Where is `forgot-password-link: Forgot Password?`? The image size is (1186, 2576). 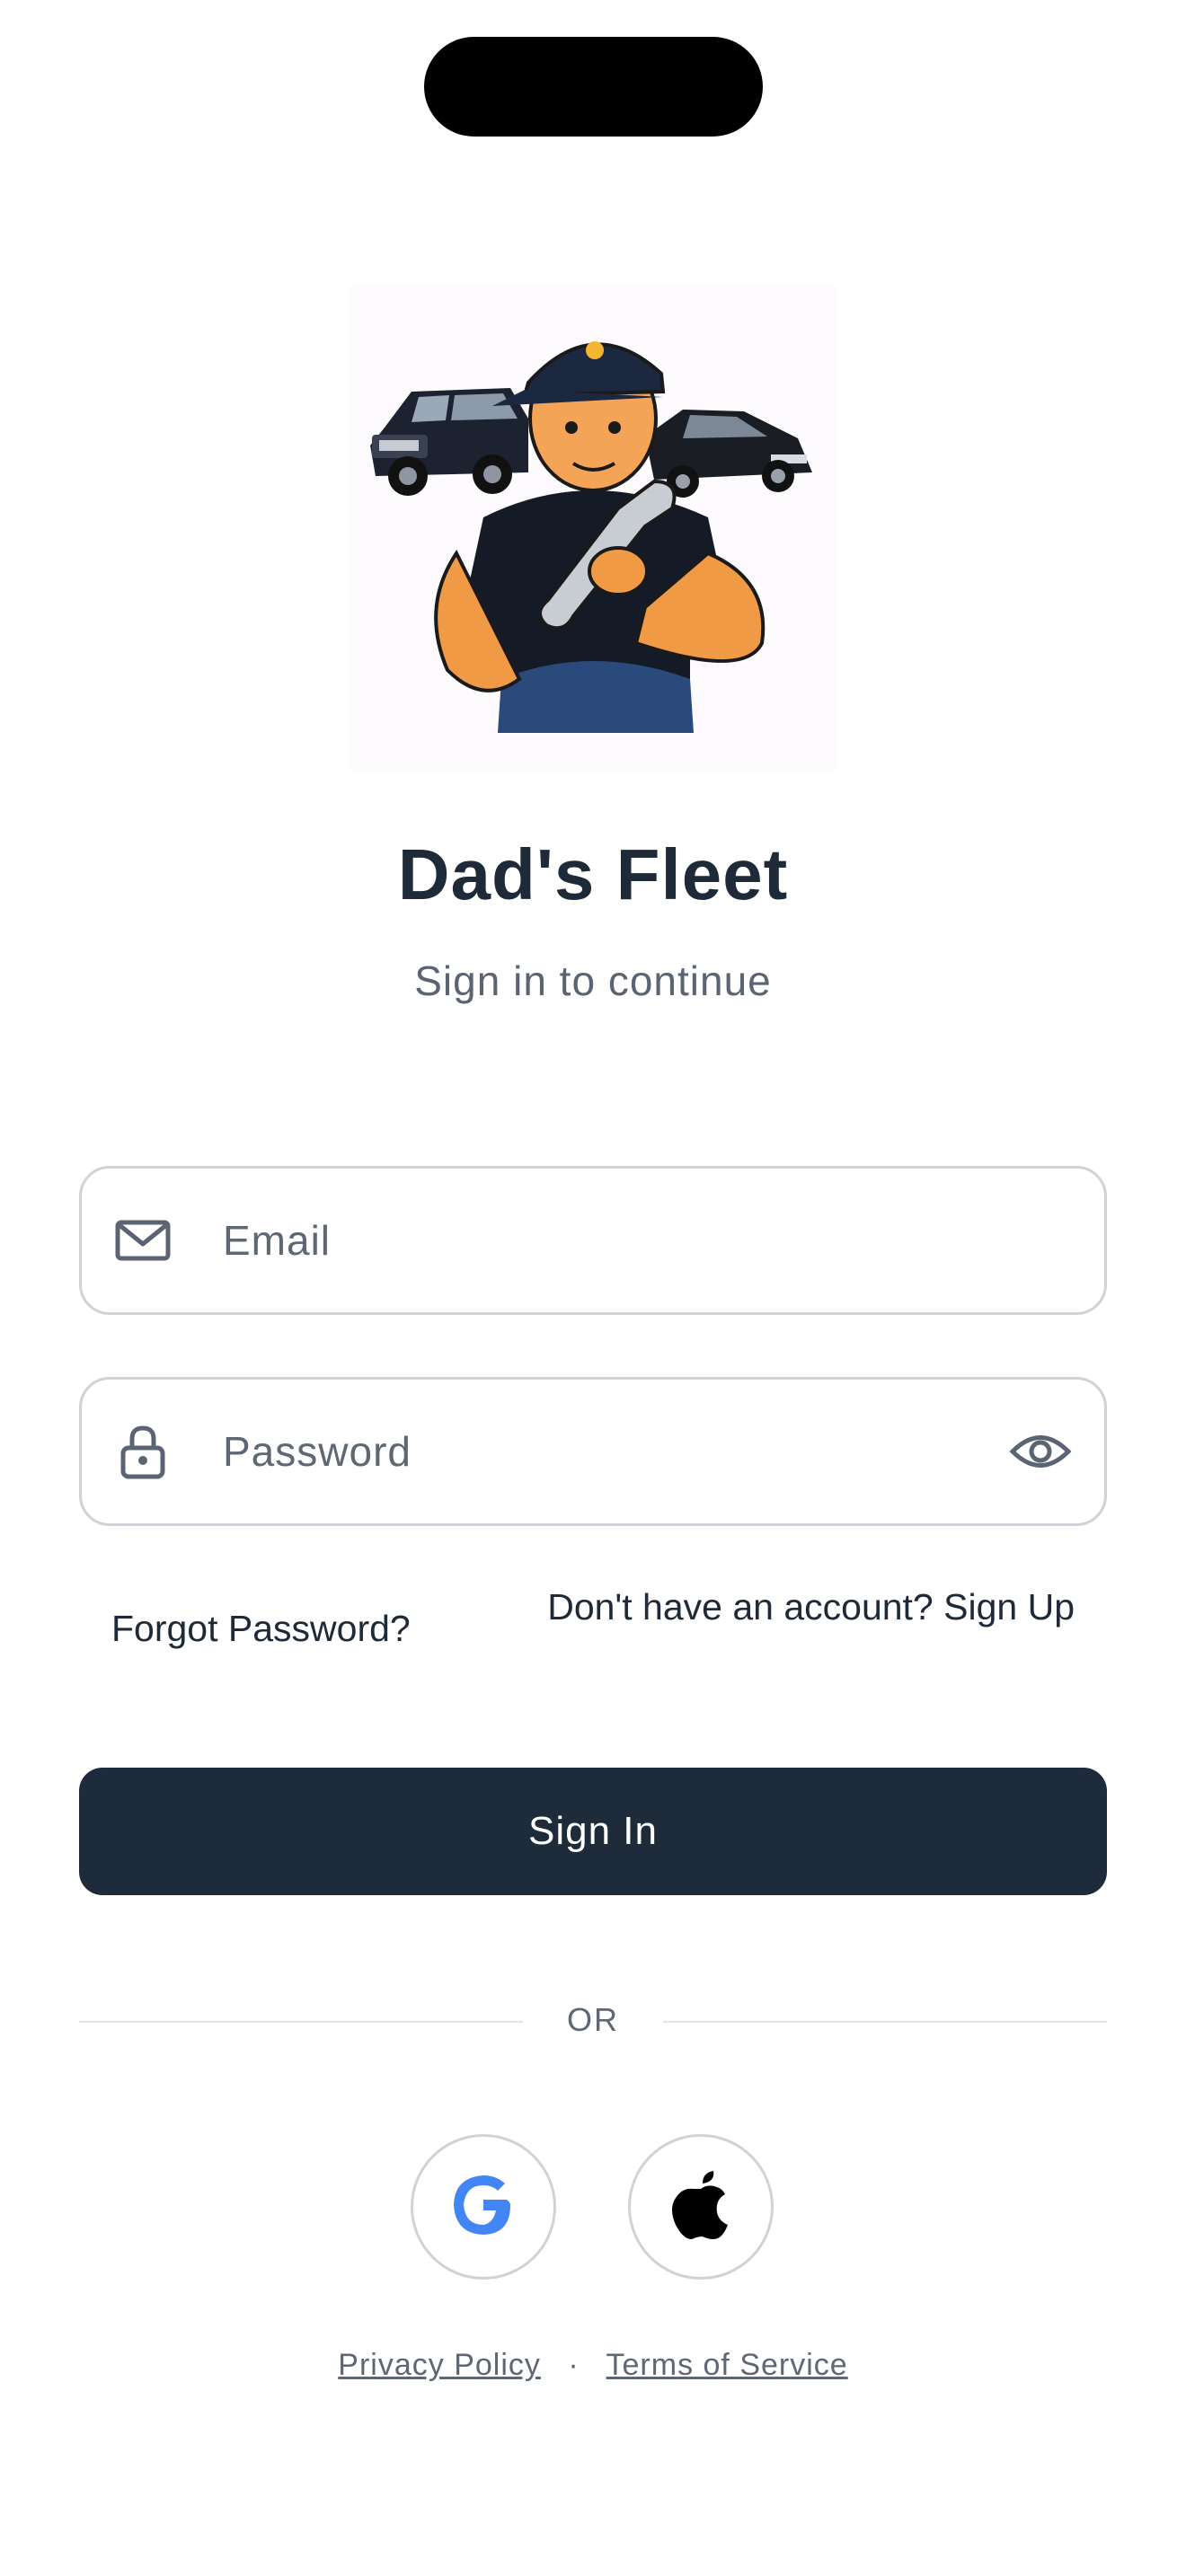
forgot-password-link: Forgot Password? is located at coordinates (261, 1629).